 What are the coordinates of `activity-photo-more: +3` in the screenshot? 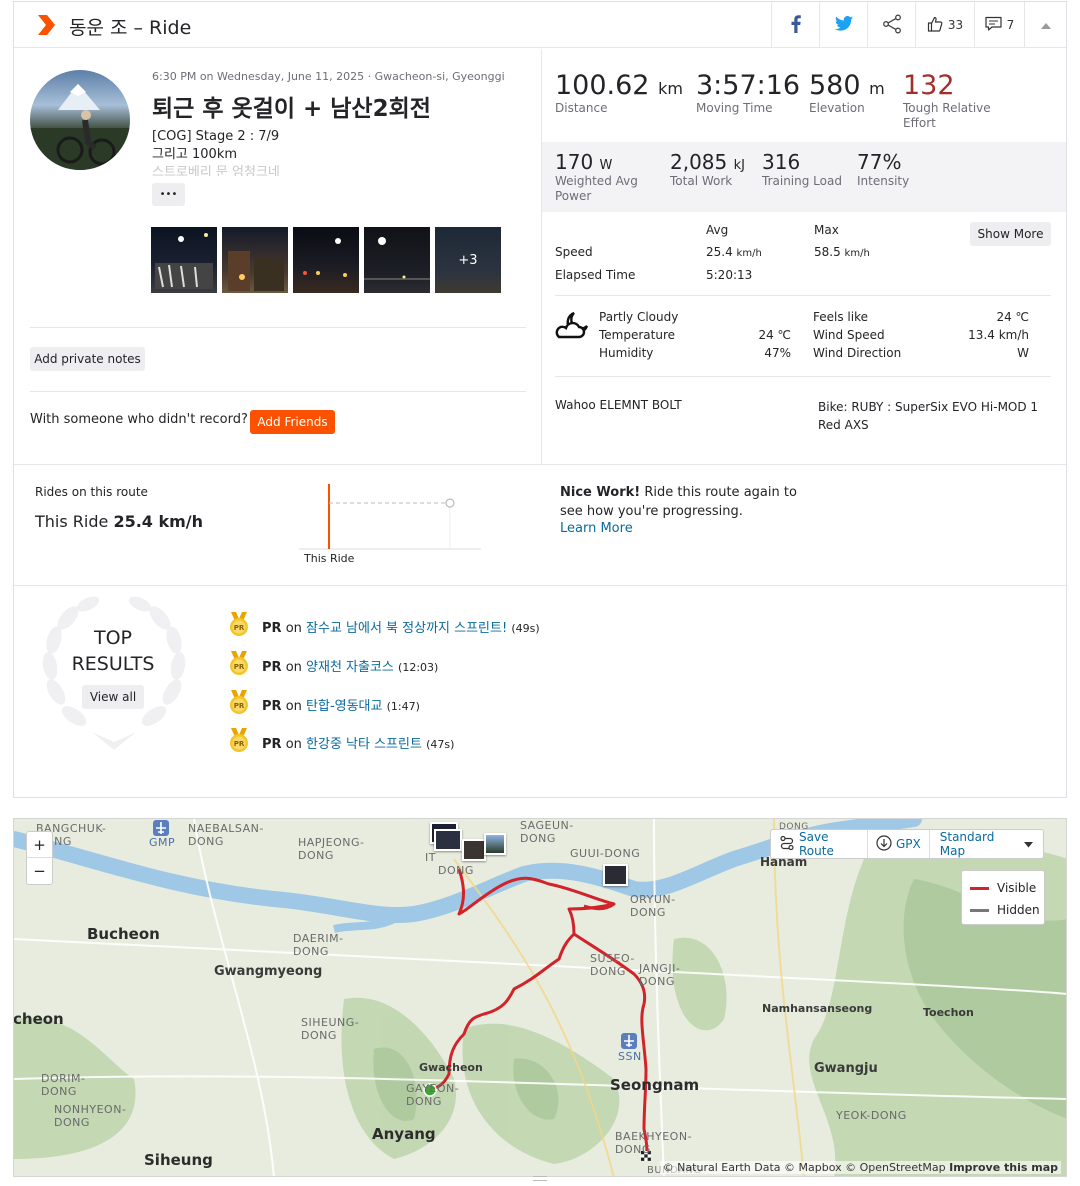 It's located at (468, 260).